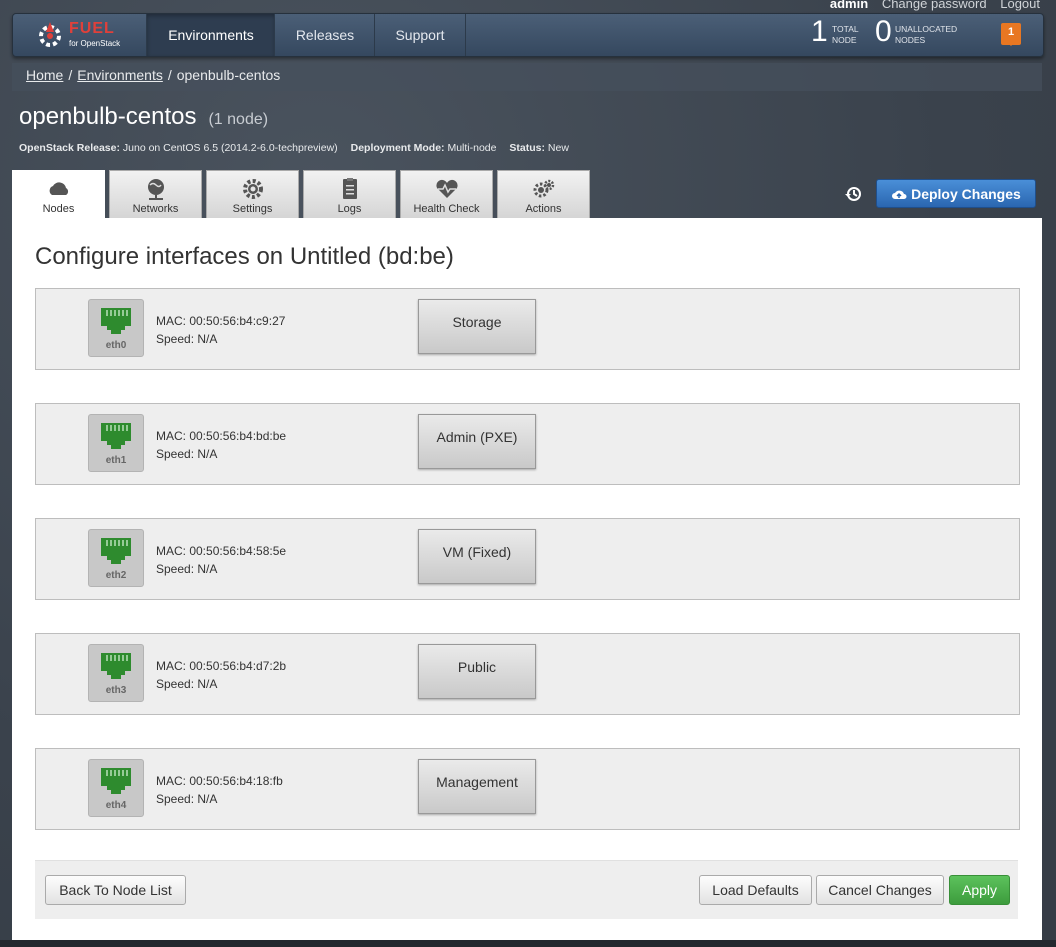  I want to click on mac-address: MAC: 00:50:56:b4:c9:27, so click(221, 321).